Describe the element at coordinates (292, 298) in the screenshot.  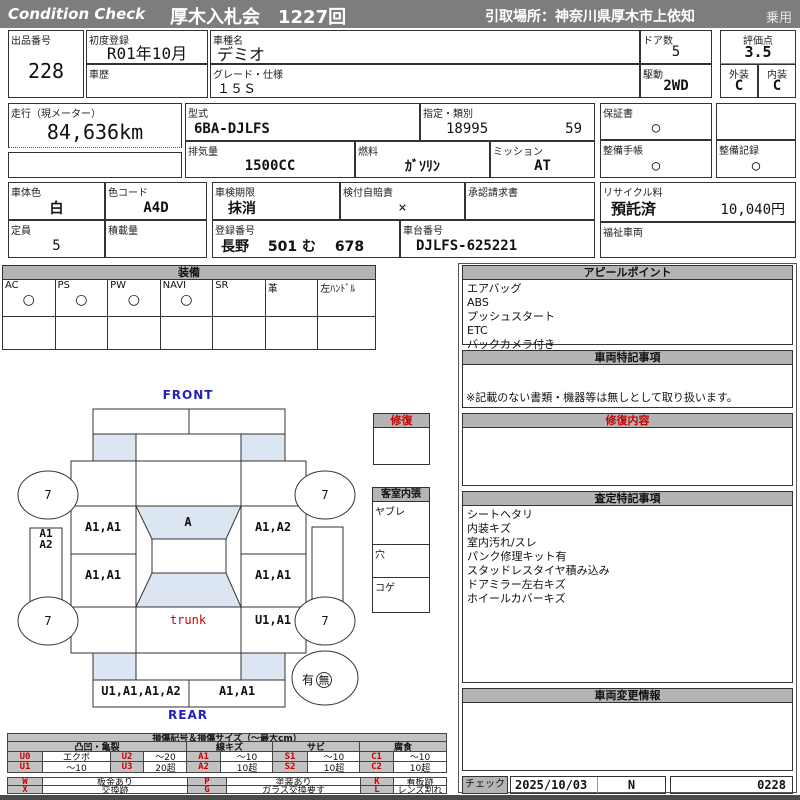
I see `equipment-col-leather: 革` at that location.